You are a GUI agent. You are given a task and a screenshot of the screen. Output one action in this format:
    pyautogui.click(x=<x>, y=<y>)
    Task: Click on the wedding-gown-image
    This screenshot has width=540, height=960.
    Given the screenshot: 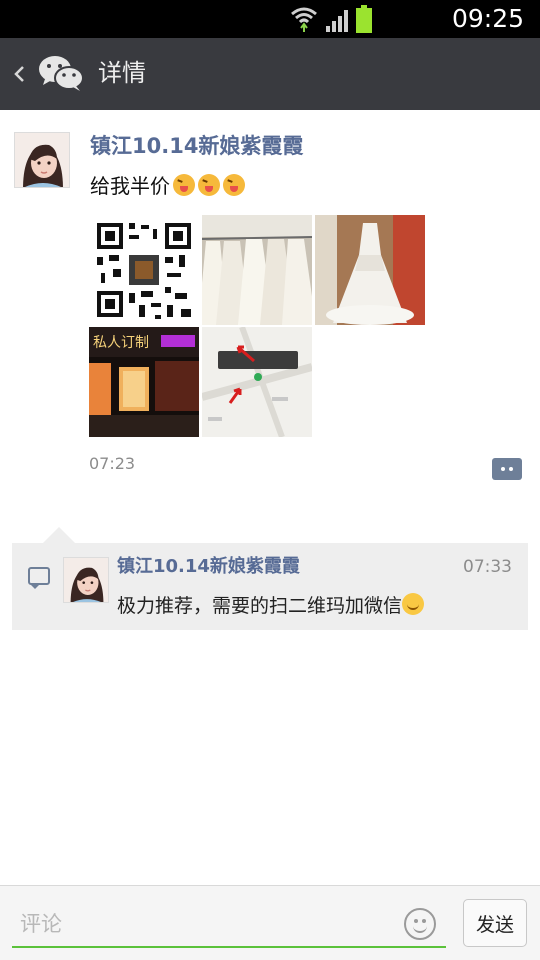 What is the action you would take?
    pyautogui.click(x=370, y=270)
    